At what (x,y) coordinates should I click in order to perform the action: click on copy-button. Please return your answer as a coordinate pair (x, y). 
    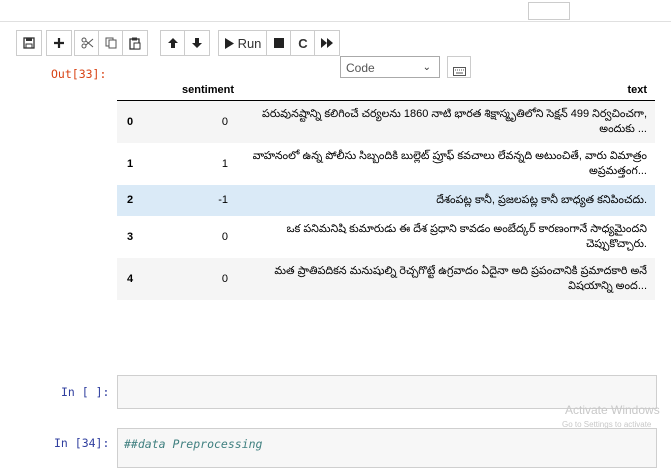
    Looking at the image, I should click on (110, 43).